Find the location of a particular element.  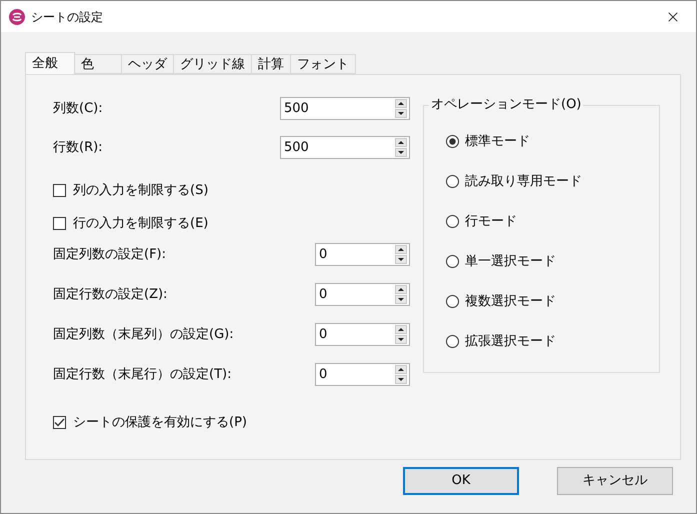

group-legend: オペレーションモード(O) is located at coordinates (506, 105).